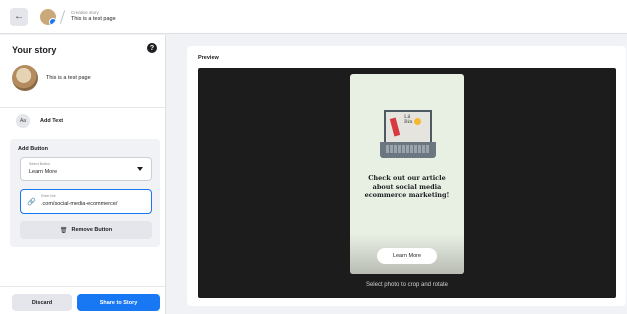 The width and height of the screenshot is (627, 314). I want to click on back-button: ←, so click(19, 16).